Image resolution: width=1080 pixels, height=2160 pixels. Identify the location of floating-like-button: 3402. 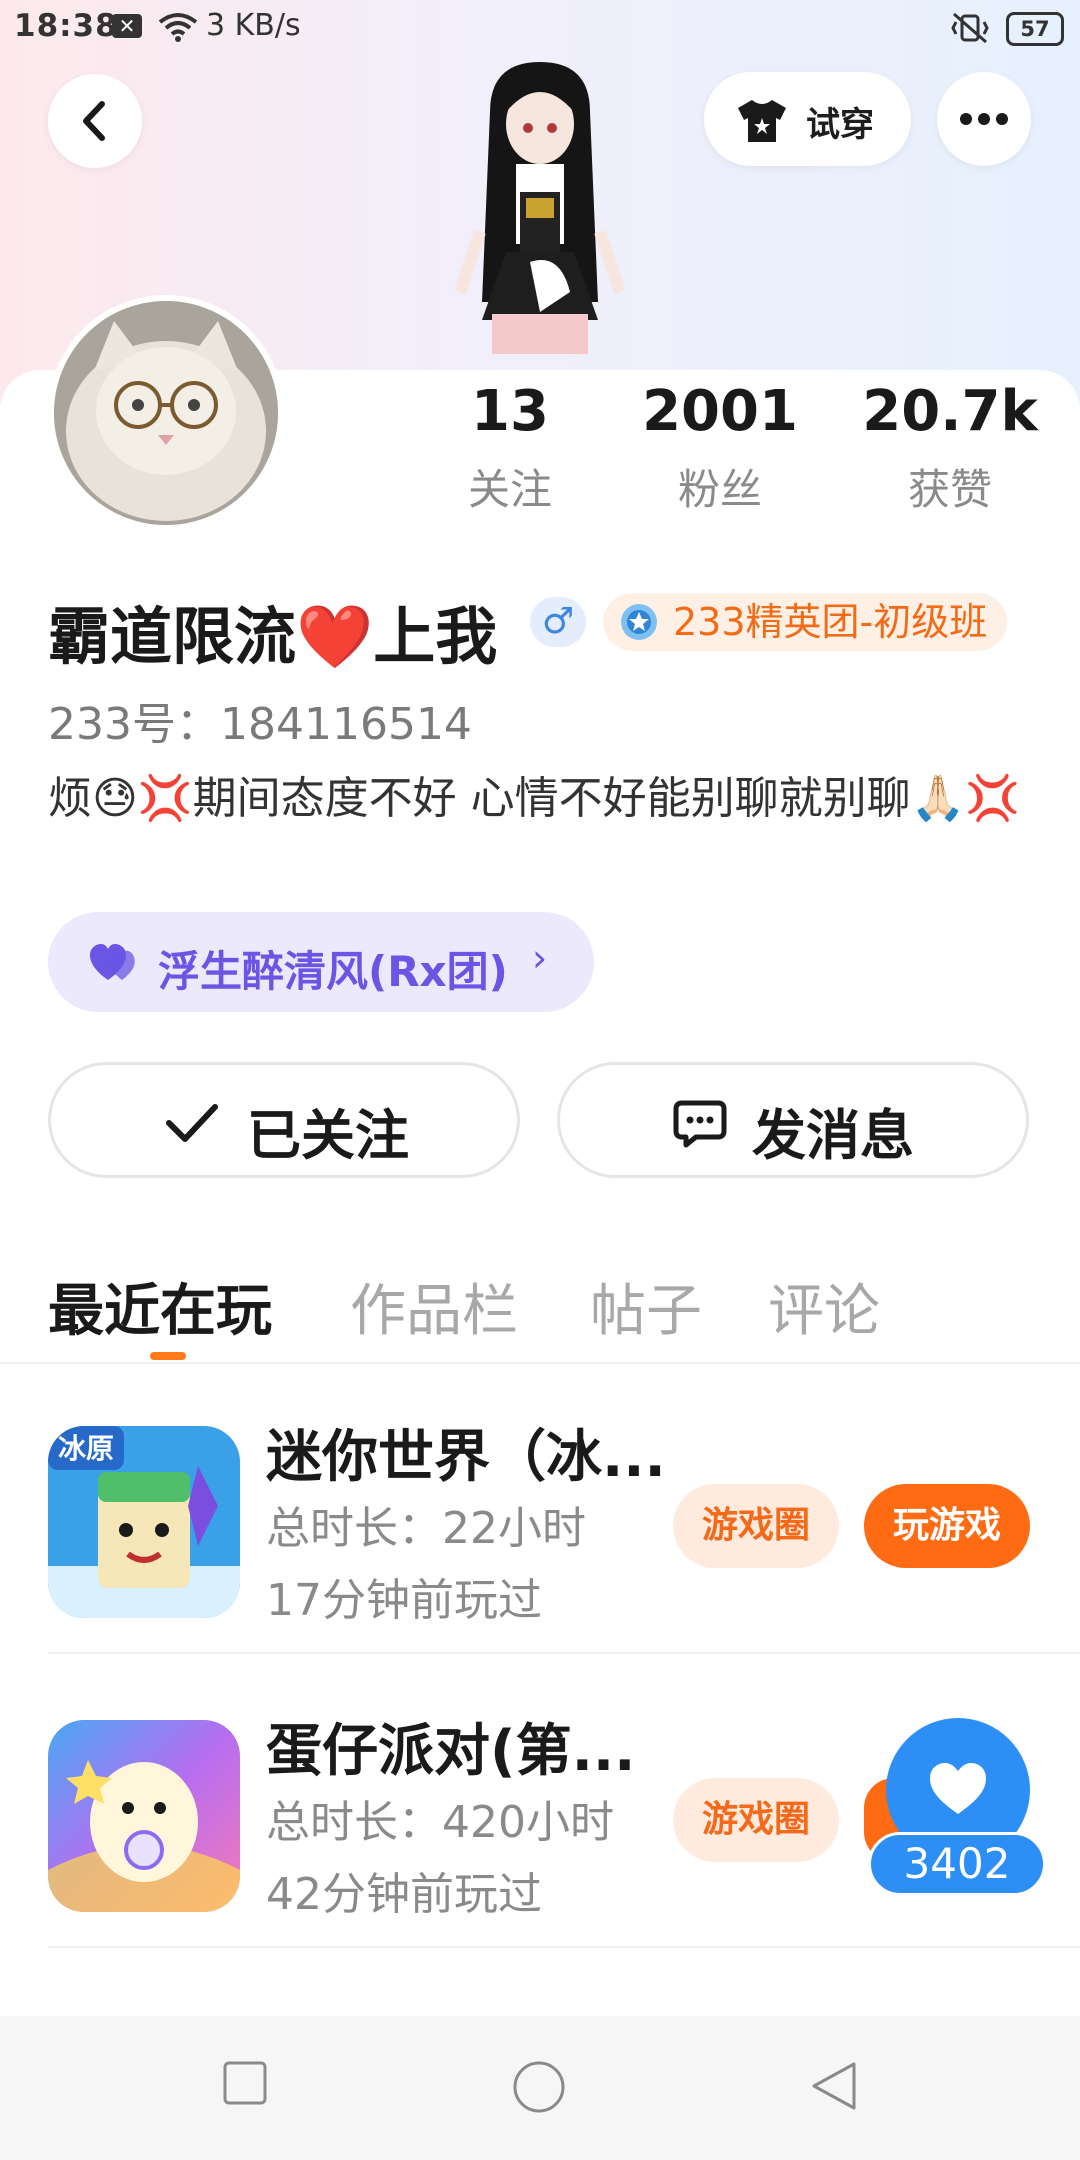
(957, 1807).